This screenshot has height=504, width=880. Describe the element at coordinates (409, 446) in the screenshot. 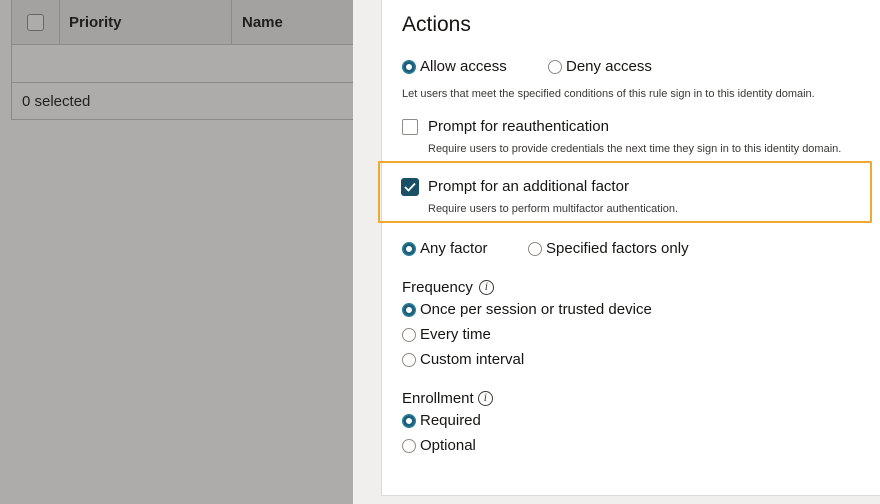

I see `optional-radio` at that location.